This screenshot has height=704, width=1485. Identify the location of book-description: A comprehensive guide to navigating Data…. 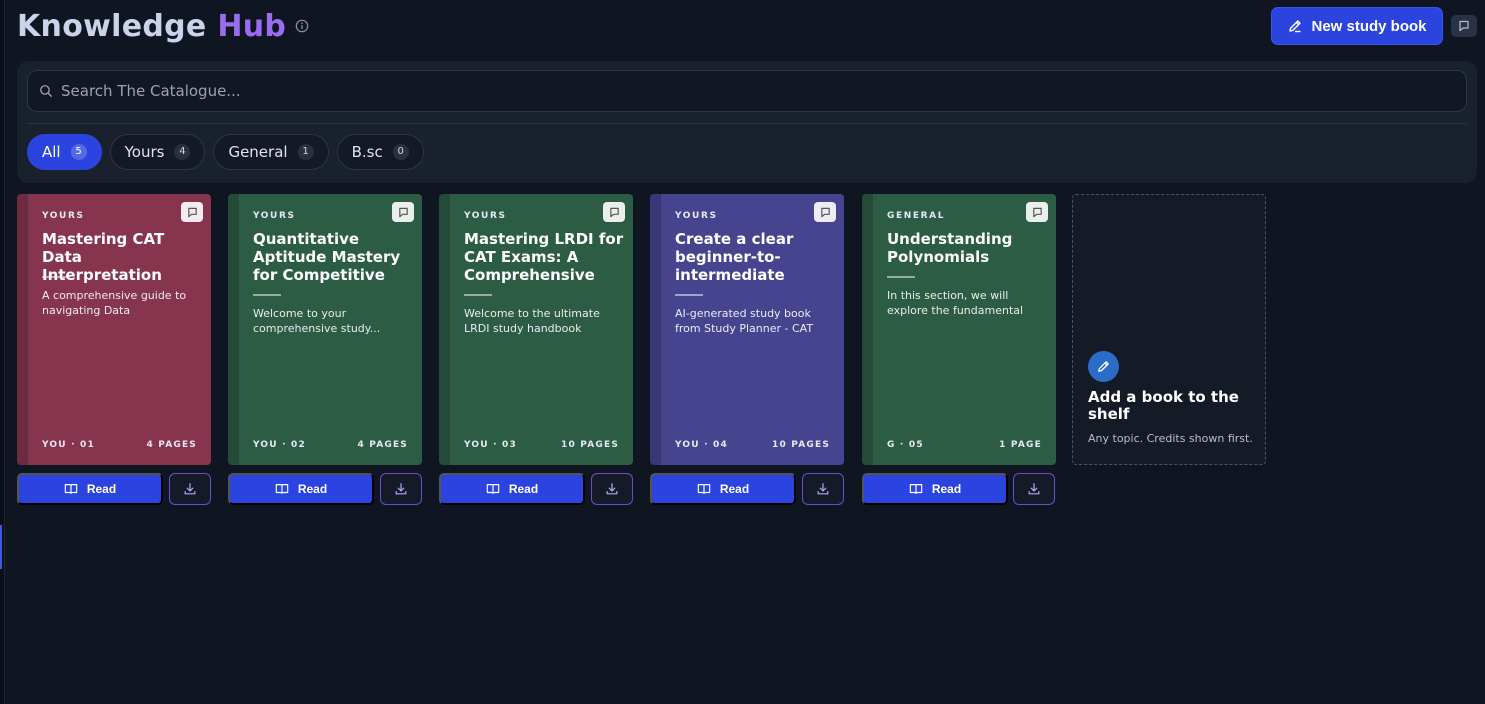
(114, 303).